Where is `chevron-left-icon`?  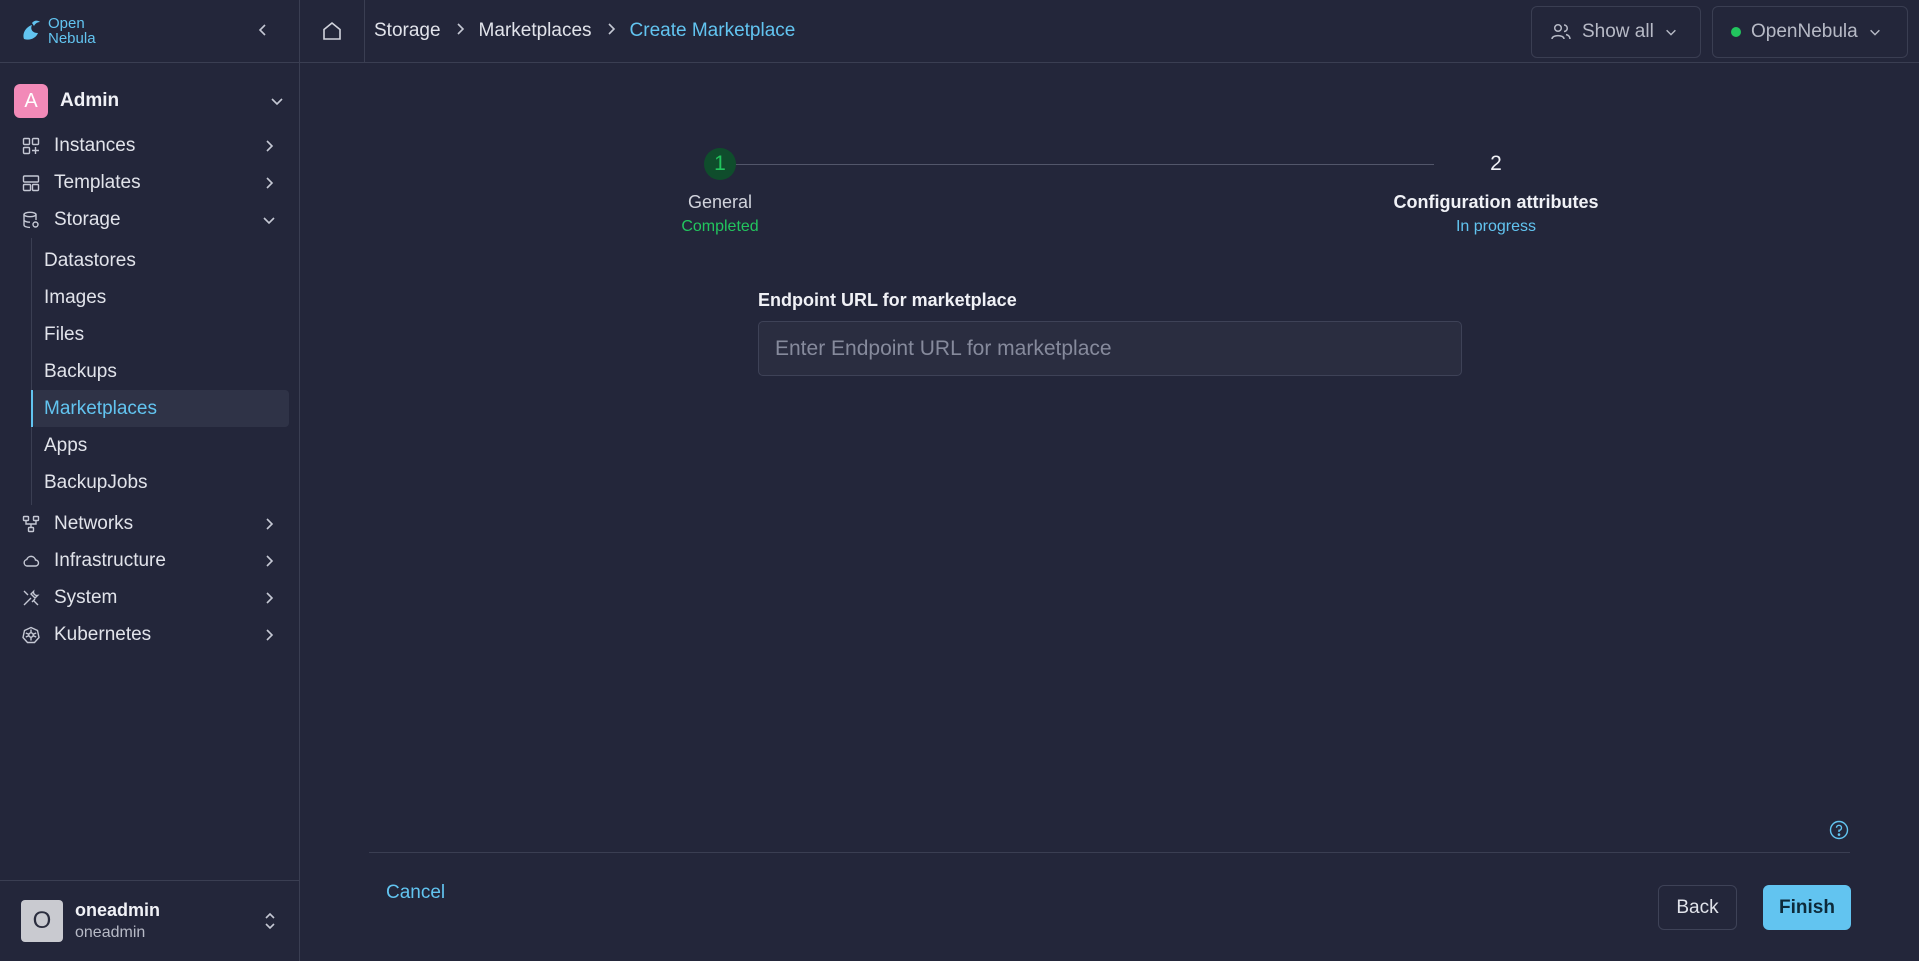
chevron-left-icon is located at coordinates (262, 29).